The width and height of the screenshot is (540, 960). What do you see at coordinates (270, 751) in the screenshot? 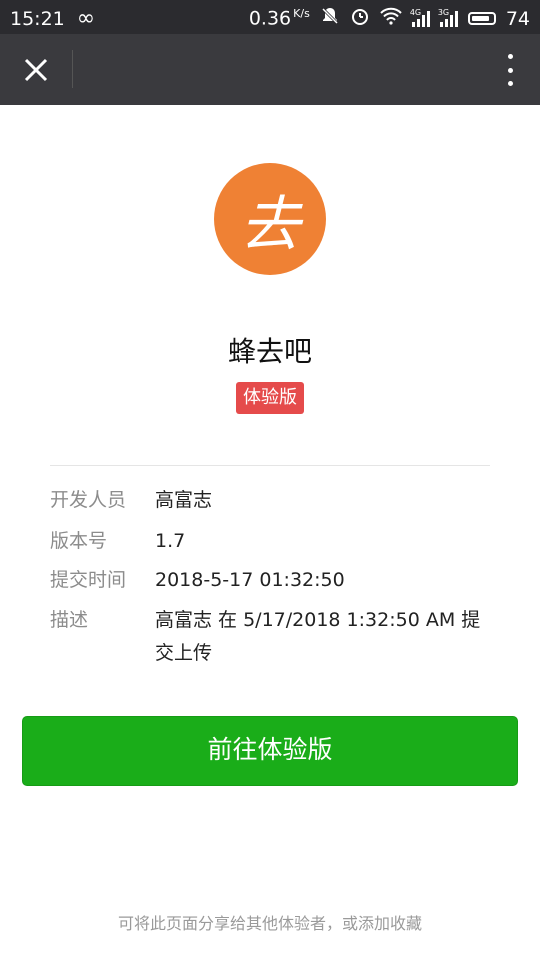
I see `open-trial-version-button: 前往体验版` at bounding box center [270, 751].